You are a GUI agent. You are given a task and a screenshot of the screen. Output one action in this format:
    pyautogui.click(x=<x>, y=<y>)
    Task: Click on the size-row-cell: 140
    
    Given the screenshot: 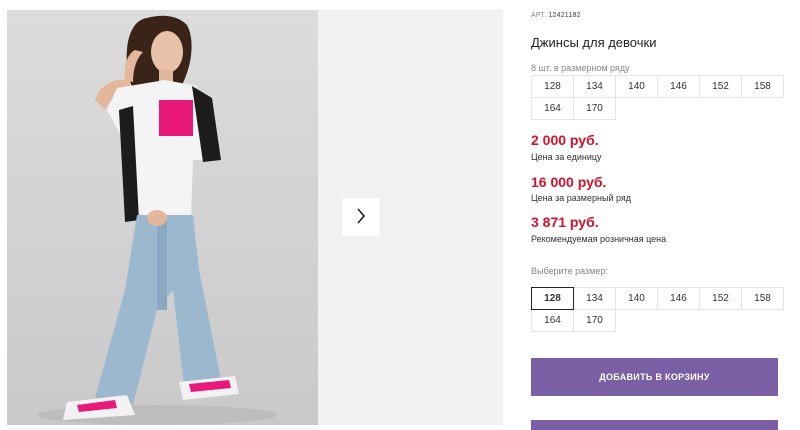 What is the action you would take?
    pyautogui.click(x=636, y=86)
    